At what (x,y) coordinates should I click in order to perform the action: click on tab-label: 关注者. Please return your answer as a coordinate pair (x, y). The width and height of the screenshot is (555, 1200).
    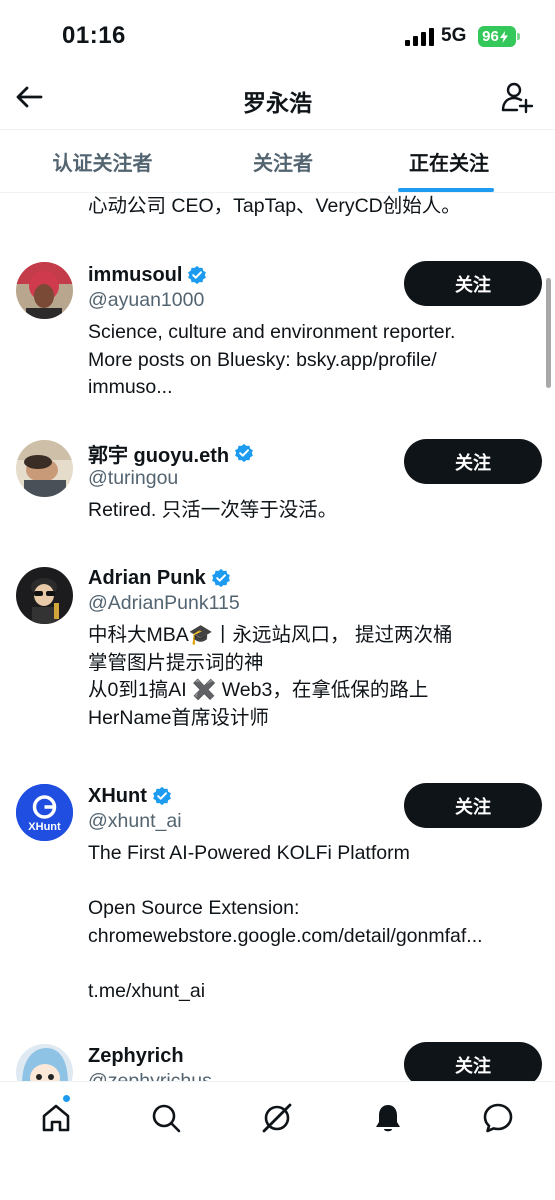
    Looking at the image, I should click on (283, 163).